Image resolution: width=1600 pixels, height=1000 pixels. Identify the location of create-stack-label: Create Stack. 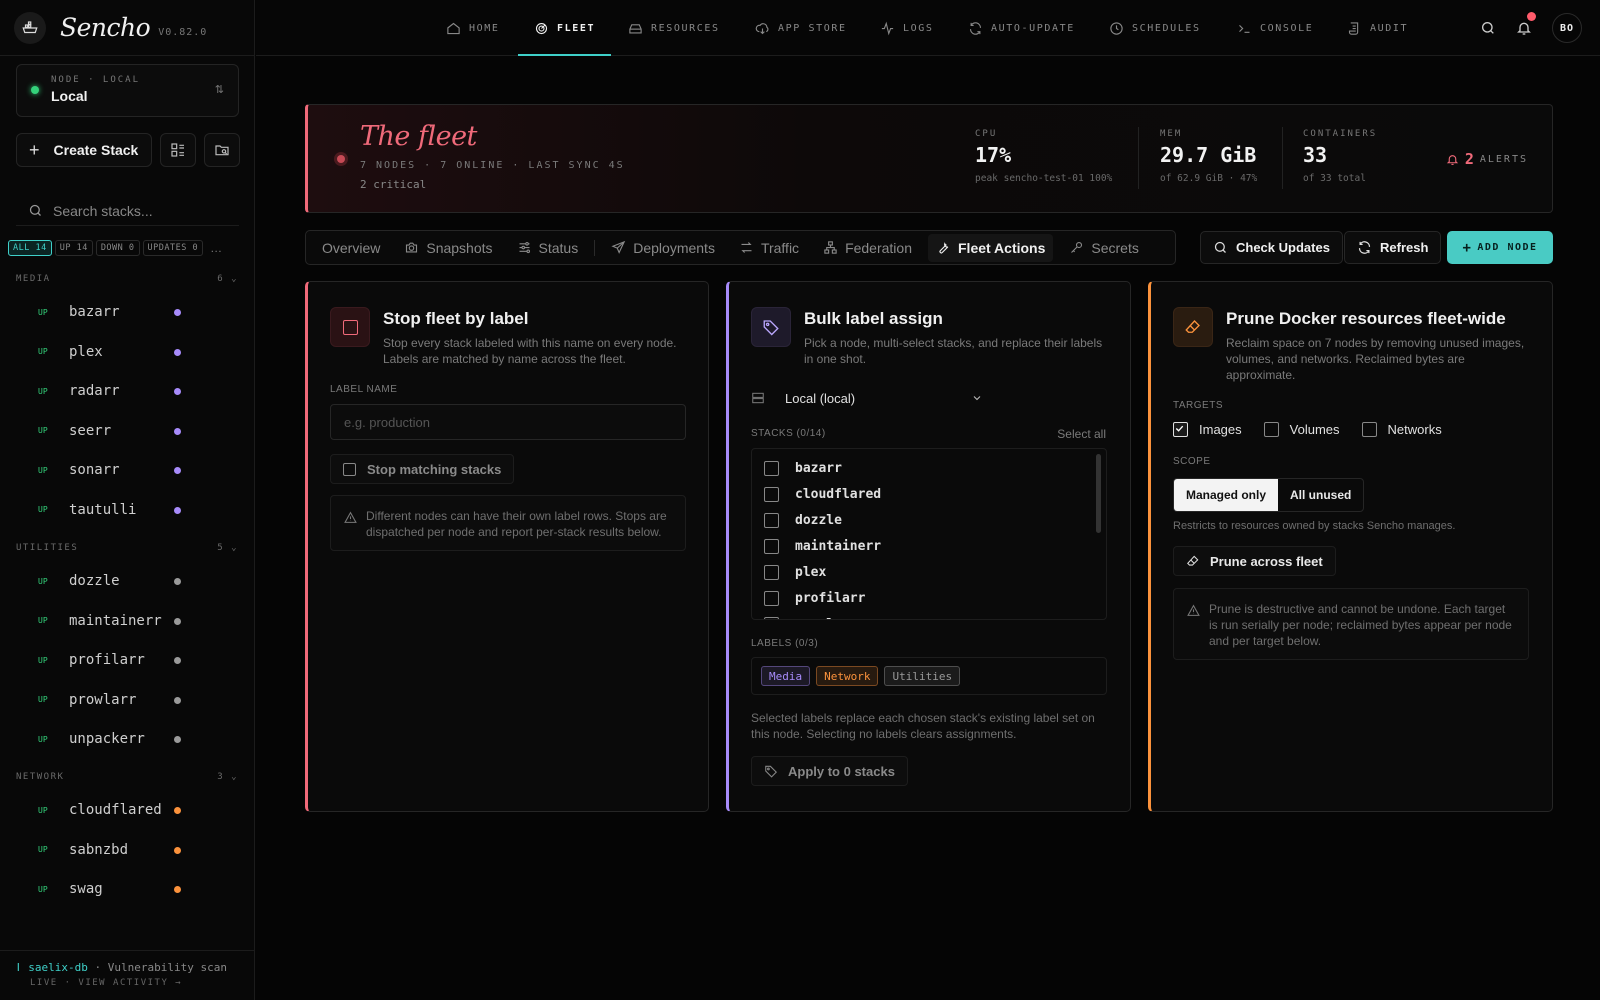
(96, 150).